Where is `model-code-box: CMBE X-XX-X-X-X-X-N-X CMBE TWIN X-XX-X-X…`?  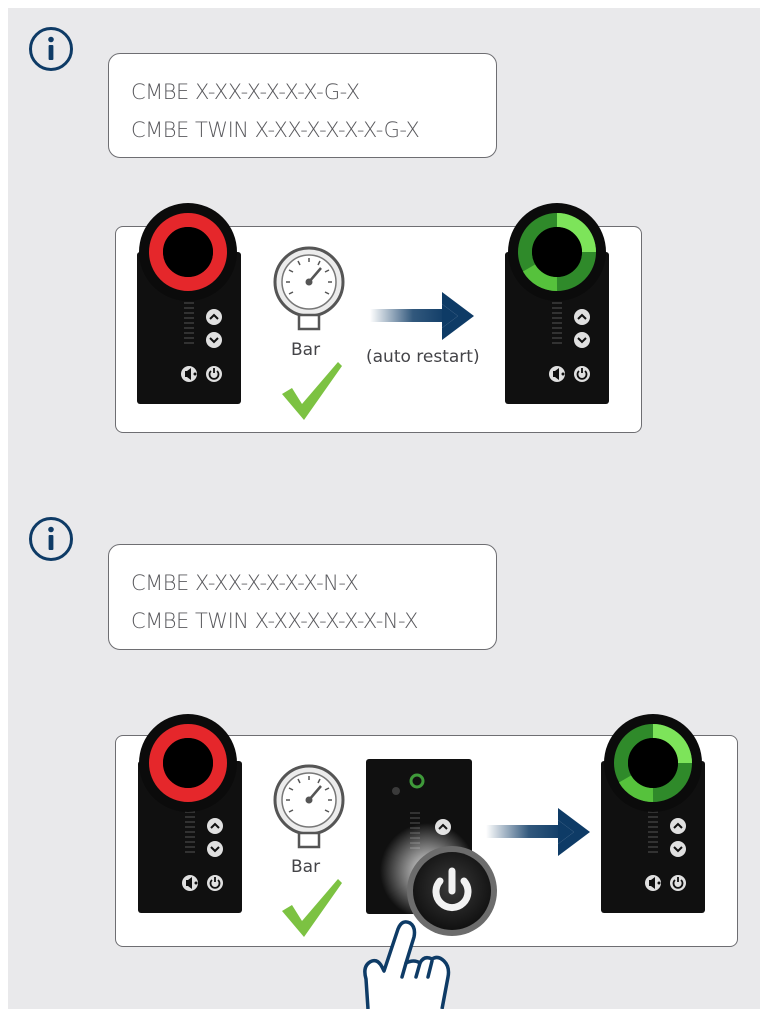 model-code-box: CMBE X-XX-X-X-X-X-N-X CMBE TWIN X-XX-X-X… is located at coordinates (302, 597).